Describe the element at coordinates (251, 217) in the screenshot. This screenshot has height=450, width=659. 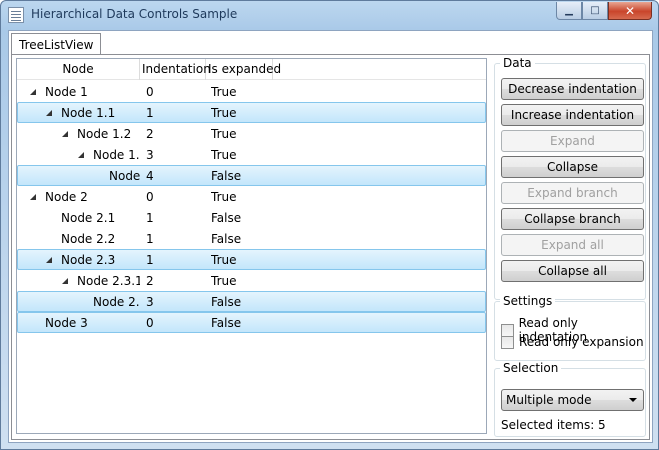
I see `table-row: Node 2.1 1 False` at that location.